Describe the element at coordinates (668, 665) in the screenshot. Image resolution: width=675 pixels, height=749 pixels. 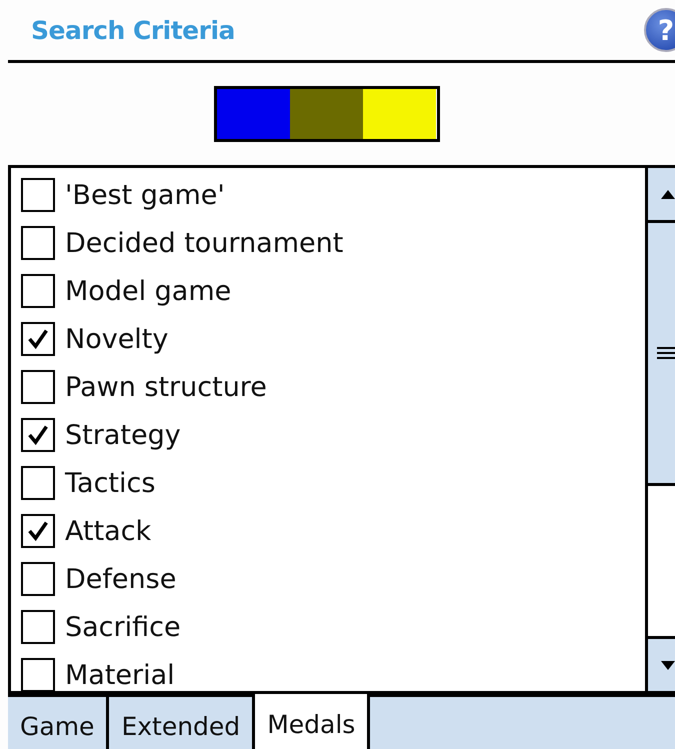
I see `scroll-down-icon` at that location.